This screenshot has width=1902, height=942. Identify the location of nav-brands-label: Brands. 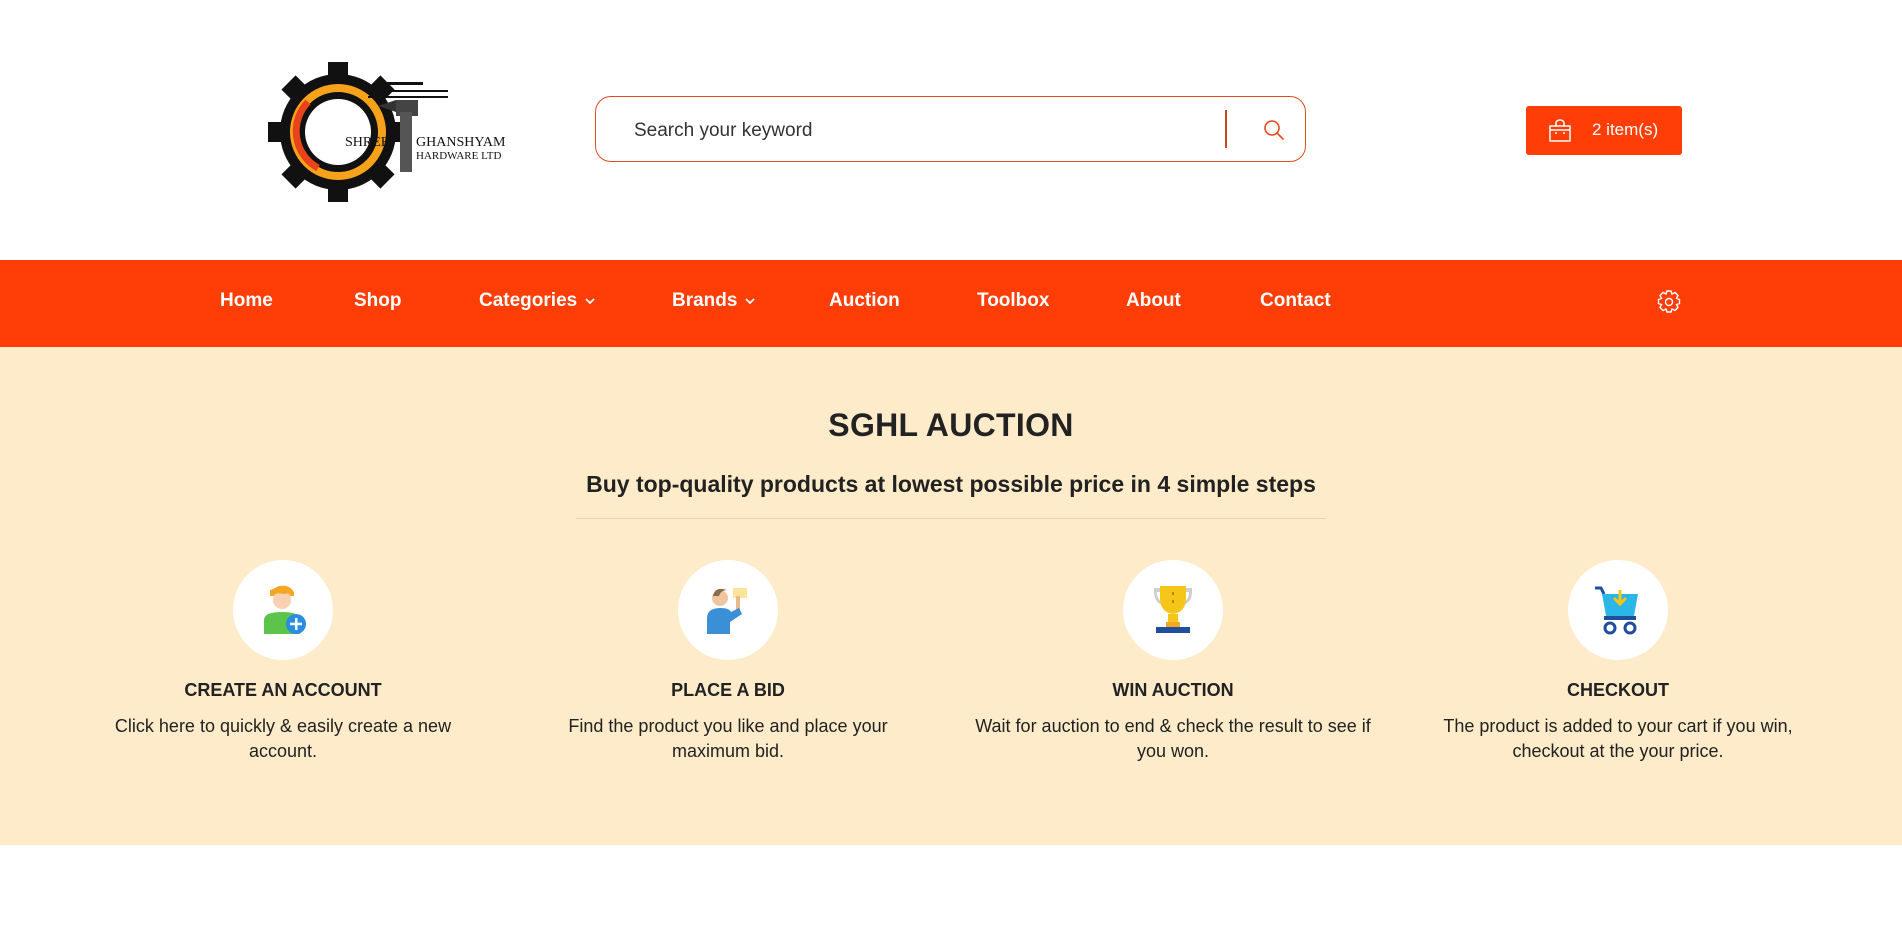
(705, 300).